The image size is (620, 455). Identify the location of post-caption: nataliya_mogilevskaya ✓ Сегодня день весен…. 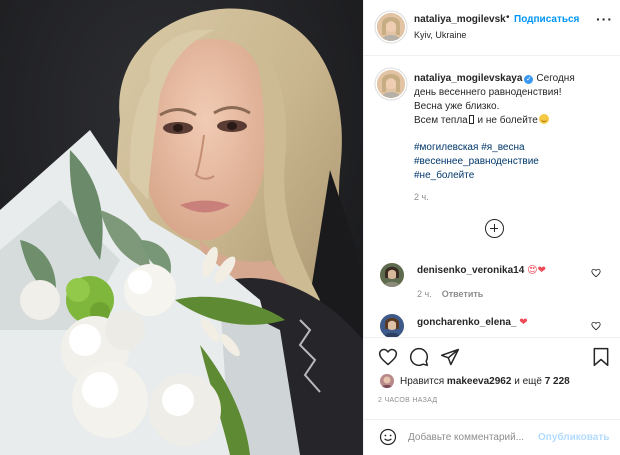
(514, 100).